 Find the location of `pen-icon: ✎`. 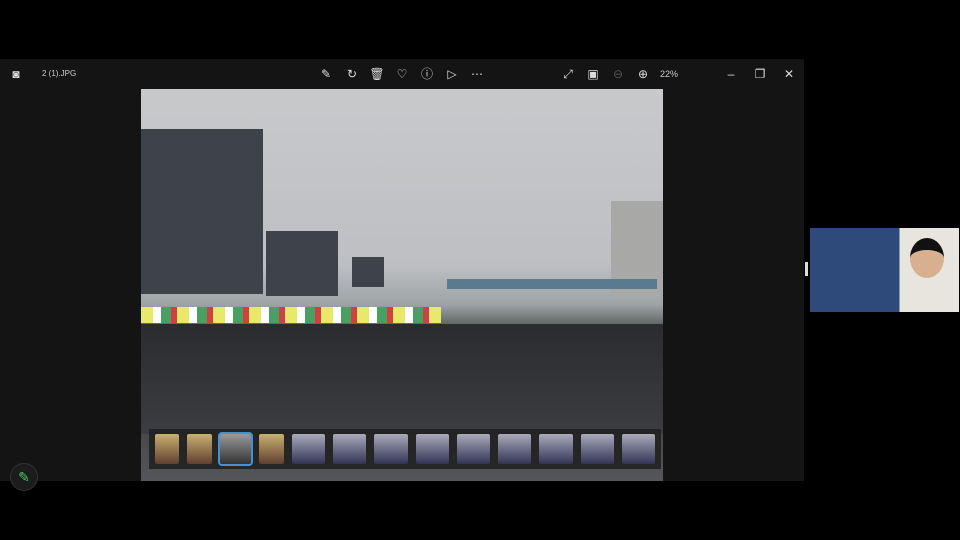

pen-icon: ✎ is located at coordinates (24, 477).